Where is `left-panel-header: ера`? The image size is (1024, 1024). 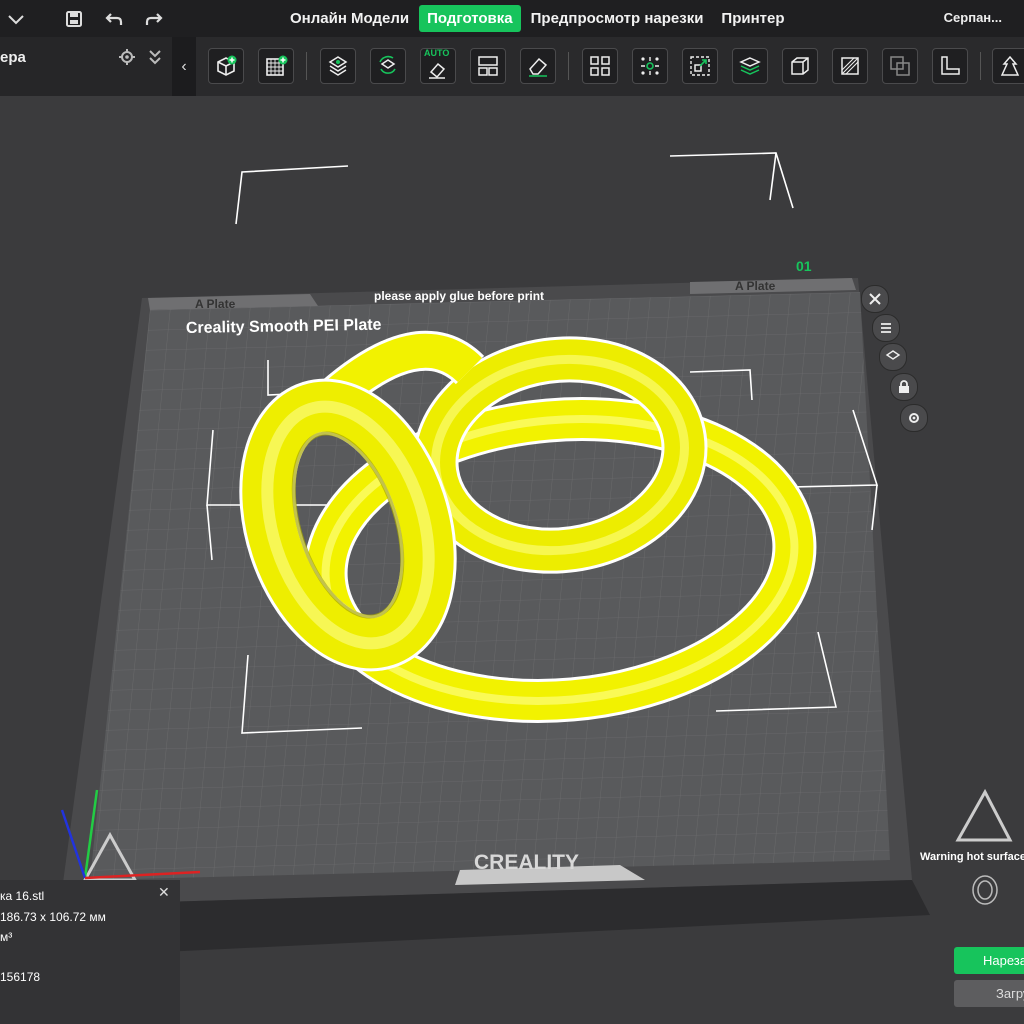 left-panel-header: ера is located at coordinates (86, 66).